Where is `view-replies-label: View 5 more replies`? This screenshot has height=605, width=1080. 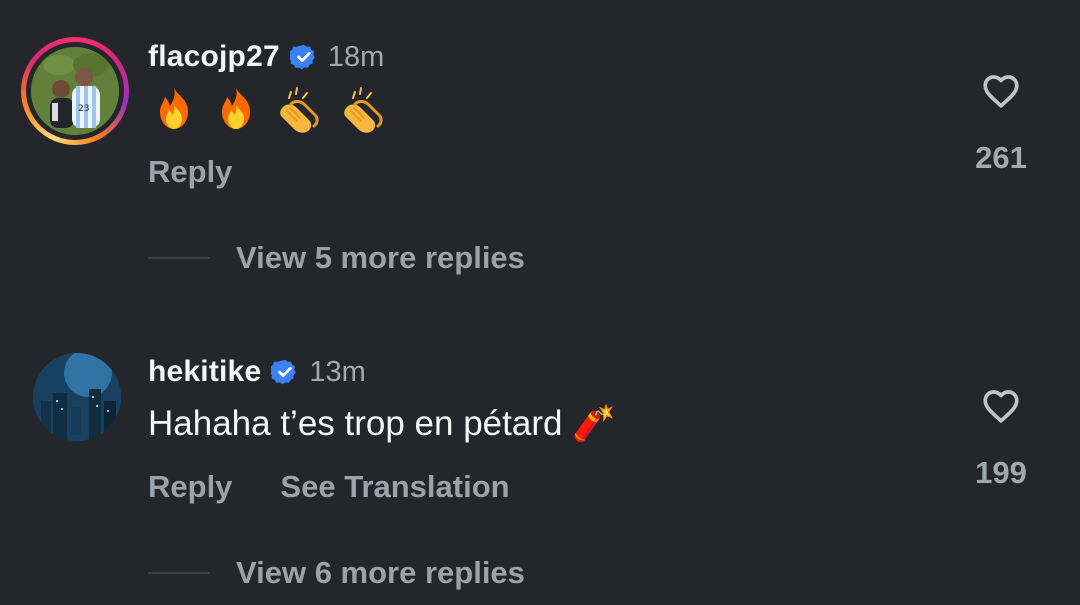
view-replies-label: View 5 more replies is located at coordinates (380, 258).